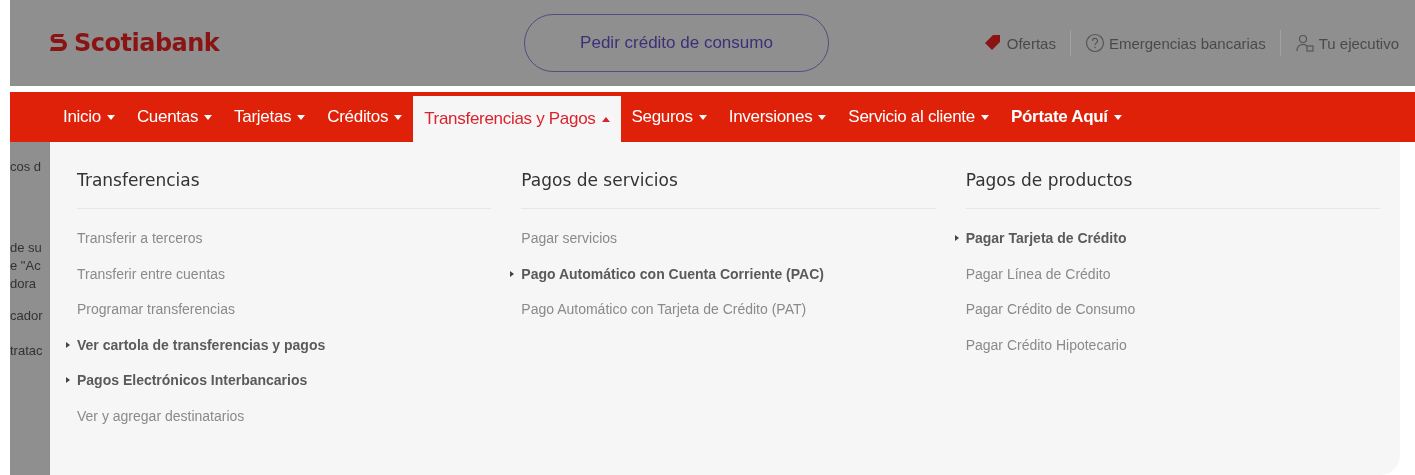 The height and width of the screenshot is (475, 1415). Describe the element at coordinates (284, 273) in the screenshot. I see `menu-link: Transferir entre cuentas` at that location.